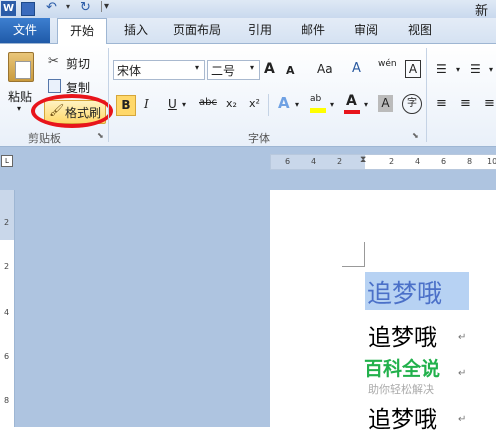 The width and height of the screenshot is (496, 434). What do you see at coordinates (387, 64) in the screenshot?
I see `phonetic-guide-icon: wén` at bounding box center [387, 64].